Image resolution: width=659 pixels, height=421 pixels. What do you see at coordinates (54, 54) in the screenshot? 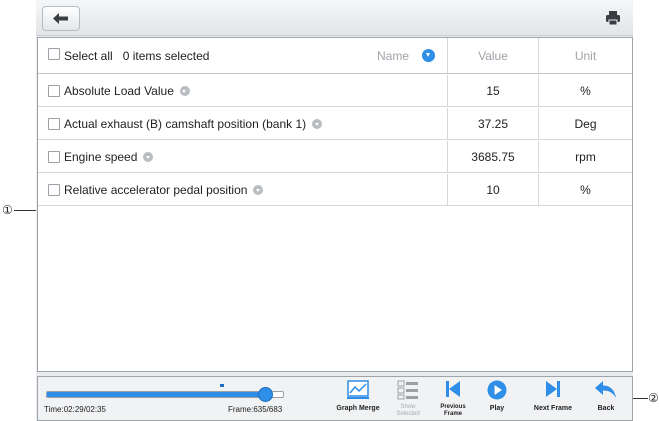
I see `select-all-checkbox` at bounding box center [54, 54].